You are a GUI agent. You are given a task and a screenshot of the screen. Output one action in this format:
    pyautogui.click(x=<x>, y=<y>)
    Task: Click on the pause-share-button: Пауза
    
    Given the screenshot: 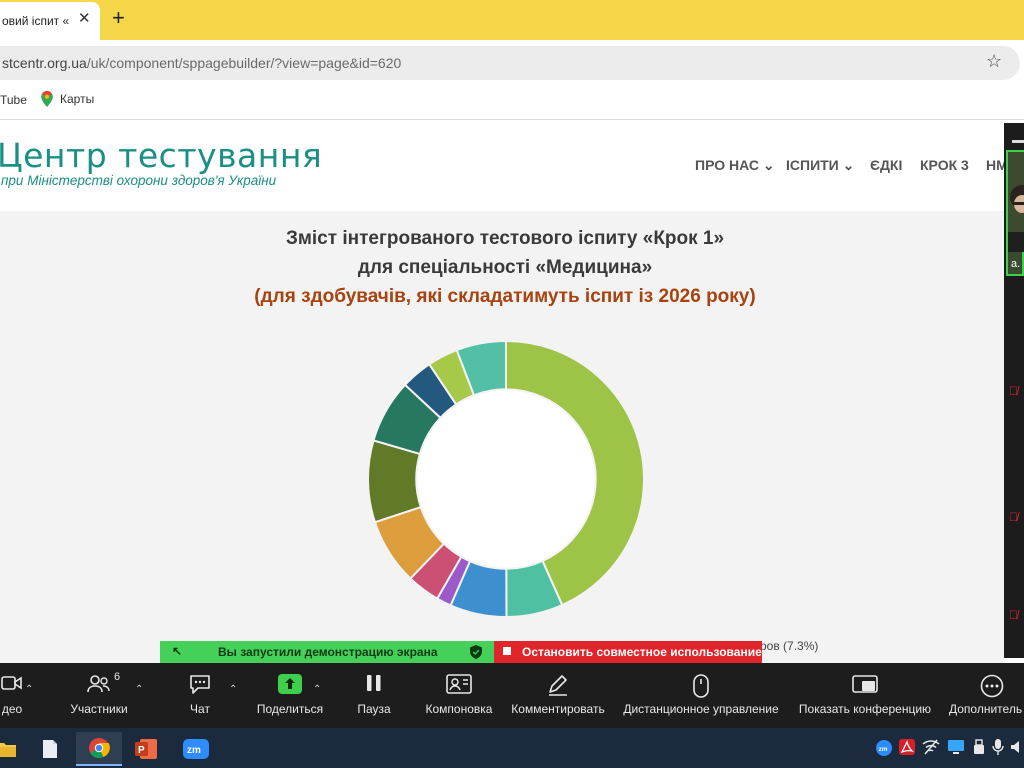 What is the action you would take?
    pyautogui.click(x=374, y=690)
    